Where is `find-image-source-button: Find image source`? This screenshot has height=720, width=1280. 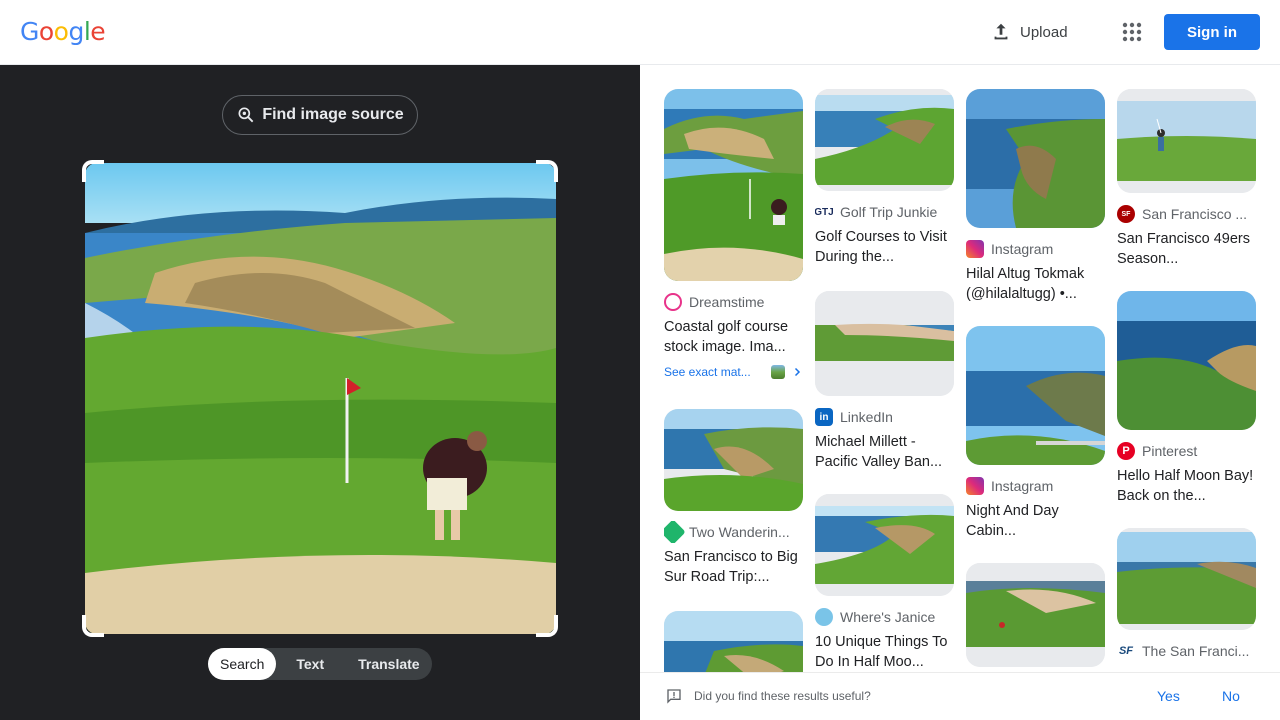
find-image-source-button: Find image source is located at coordinates (320, 115).